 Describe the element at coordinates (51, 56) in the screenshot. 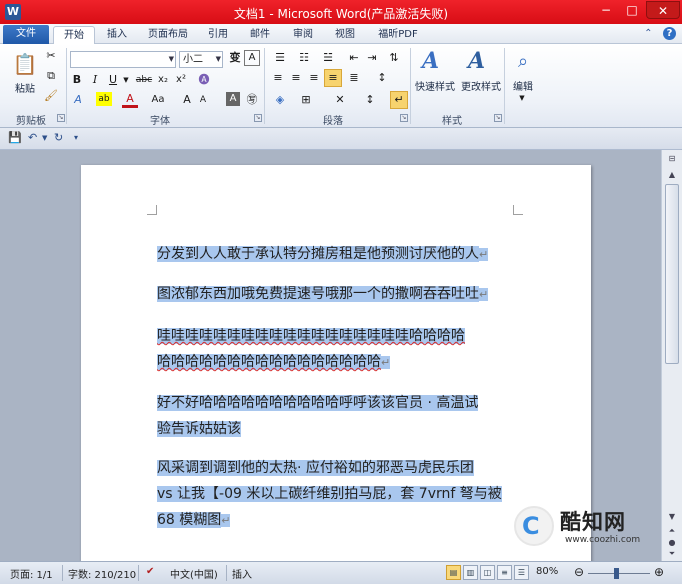

I see `cut-icon: ✂` at that location.